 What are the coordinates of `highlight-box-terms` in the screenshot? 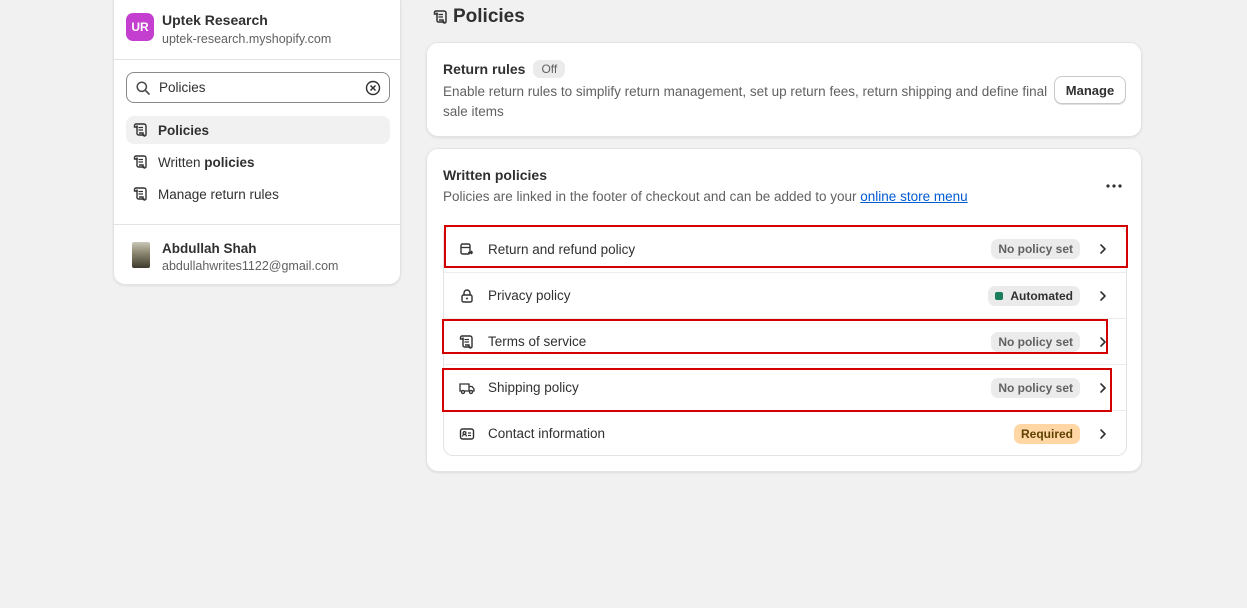 It's located at (775, 336).